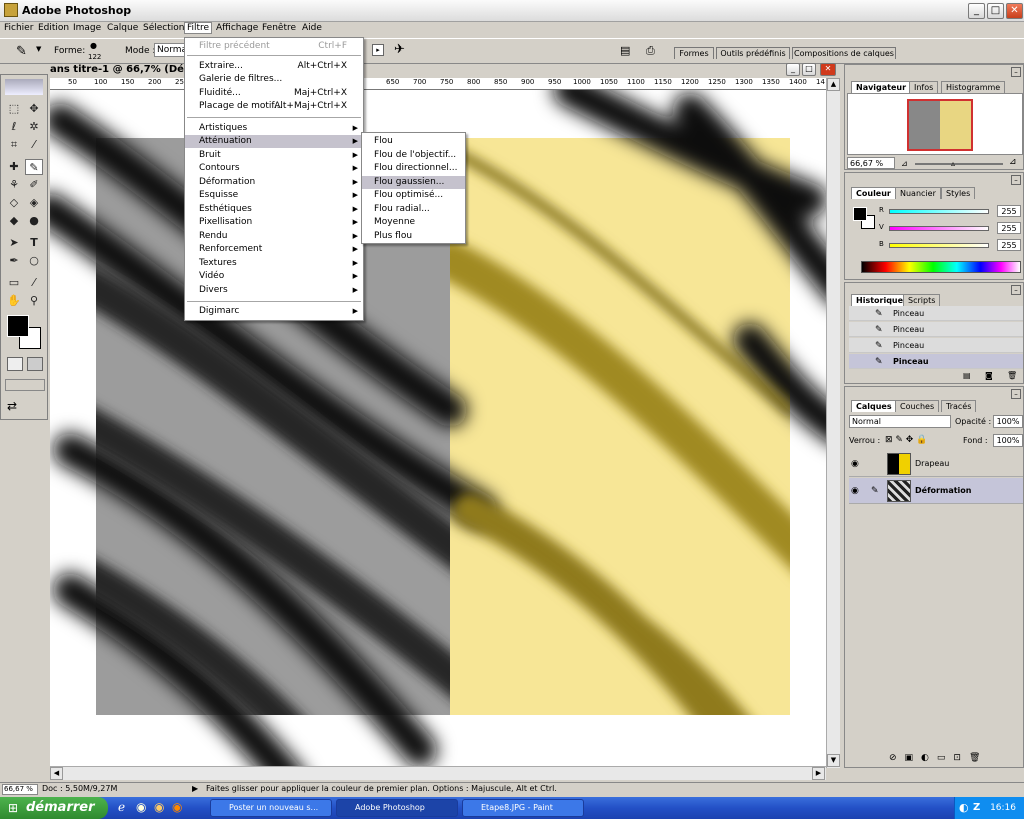  Describe the element at coordinates (34, 167) in the screenshot. I see `brush-tool-icon-active: ✎` at that location.